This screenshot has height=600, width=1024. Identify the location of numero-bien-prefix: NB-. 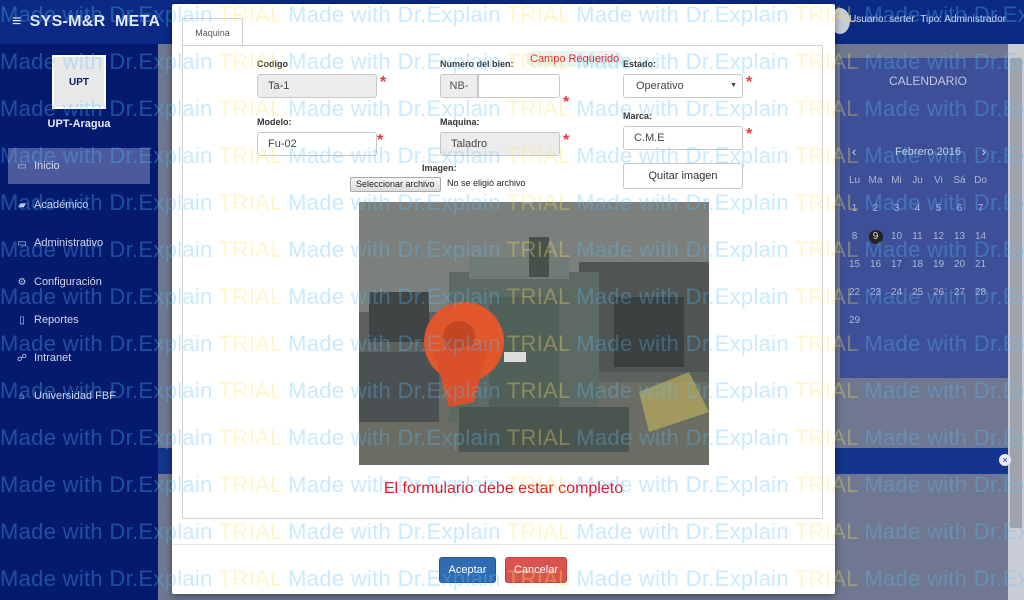
(459, 86).